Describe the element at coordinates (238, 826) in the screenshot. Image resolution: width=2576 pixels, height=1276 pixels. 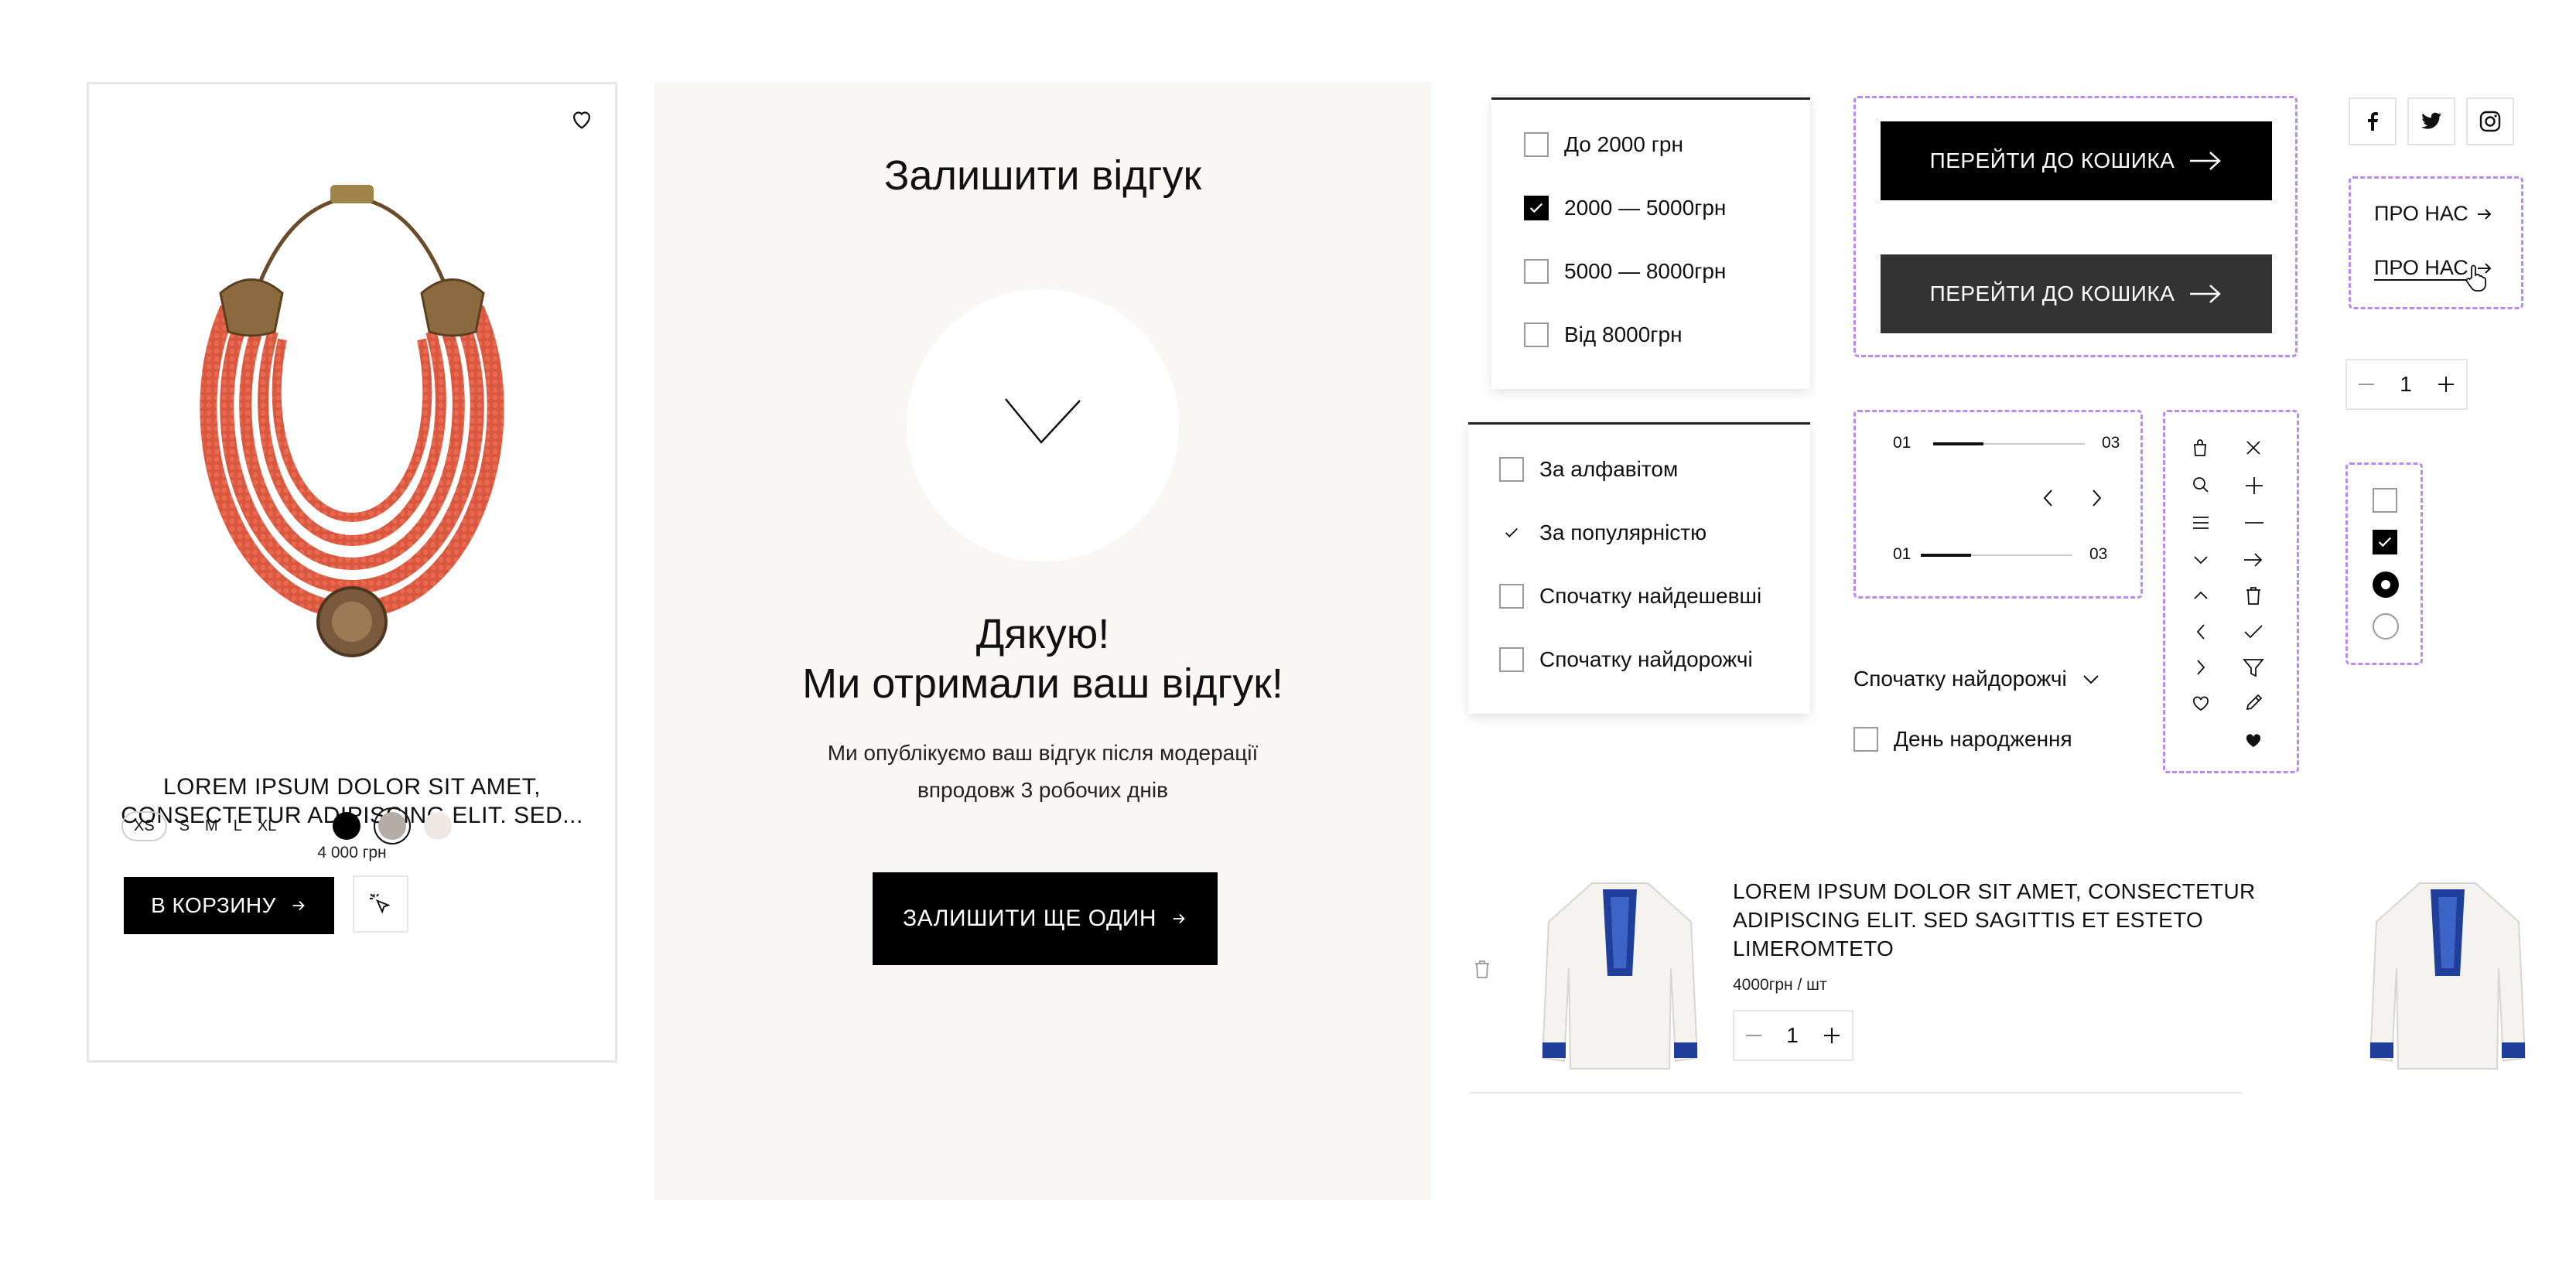
I see `size-option-l: L` at that location.